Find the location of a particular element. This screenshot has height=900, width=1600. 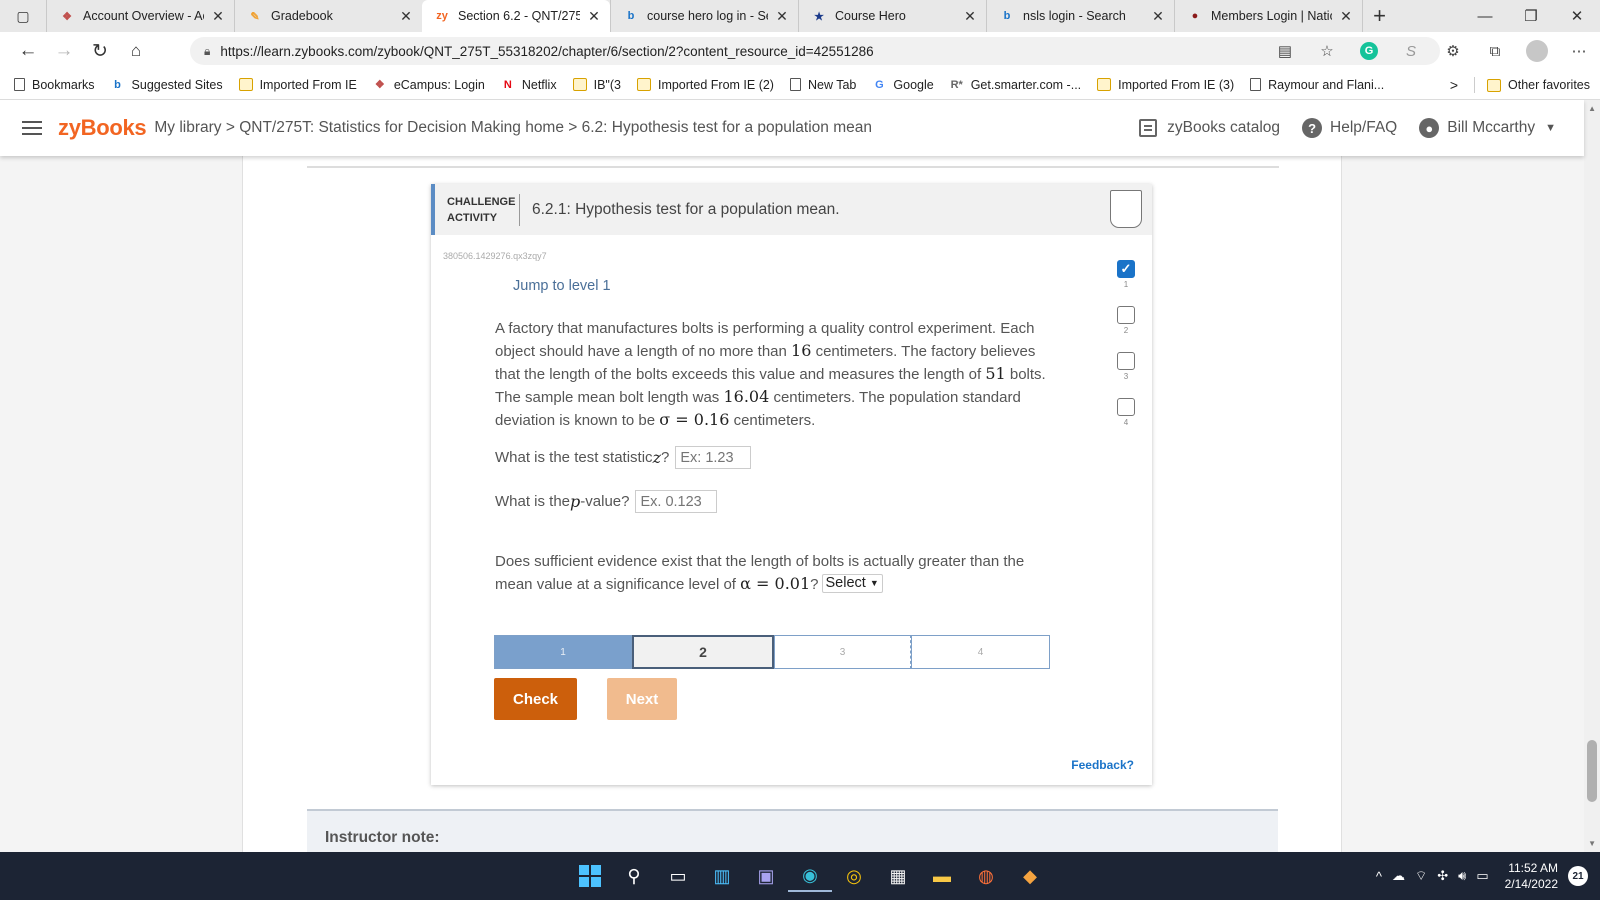

browser-tab: zy Section 6.2 - QNT/275T ✕ is located at coordinates (516, 16).